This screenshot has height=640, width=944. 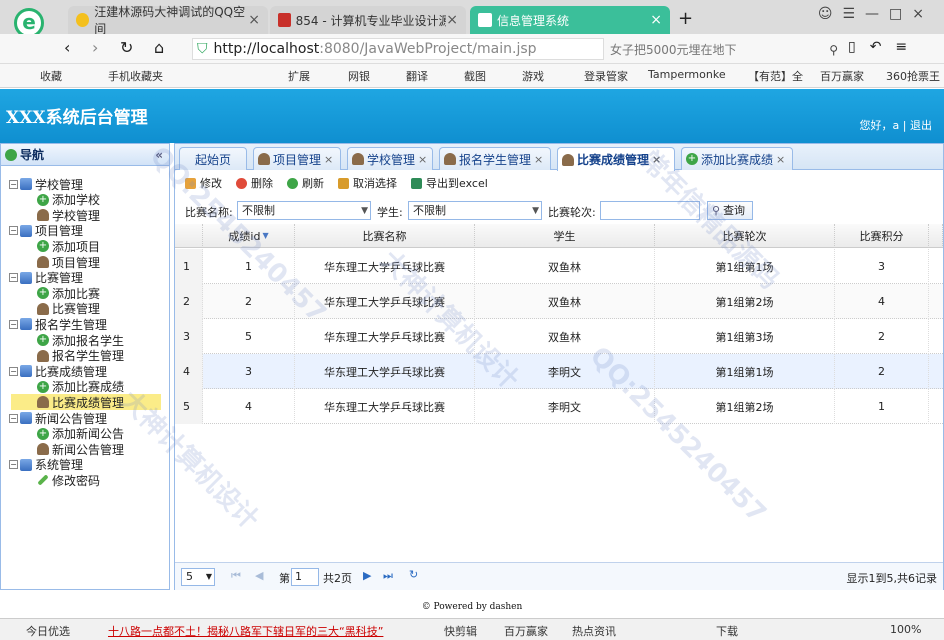 What do you see at coordinates (730, 210) in the screenshot?
I see `query-button: ⚲ 查询` at bounding box center [730, 210].